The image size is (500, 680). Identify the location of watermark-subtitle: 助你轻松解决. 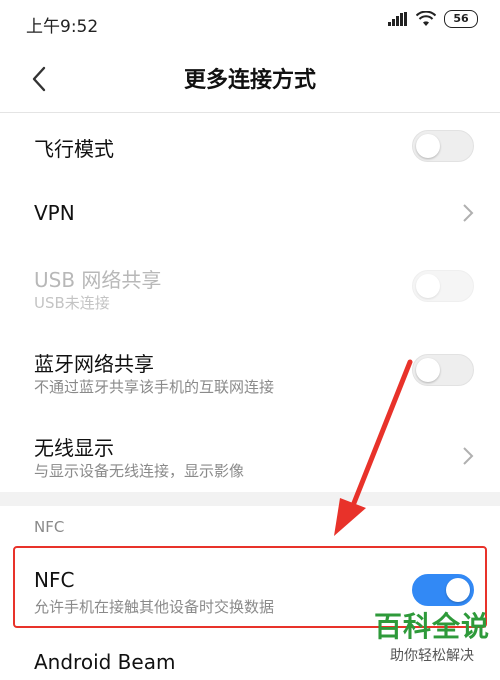
(431, 656).